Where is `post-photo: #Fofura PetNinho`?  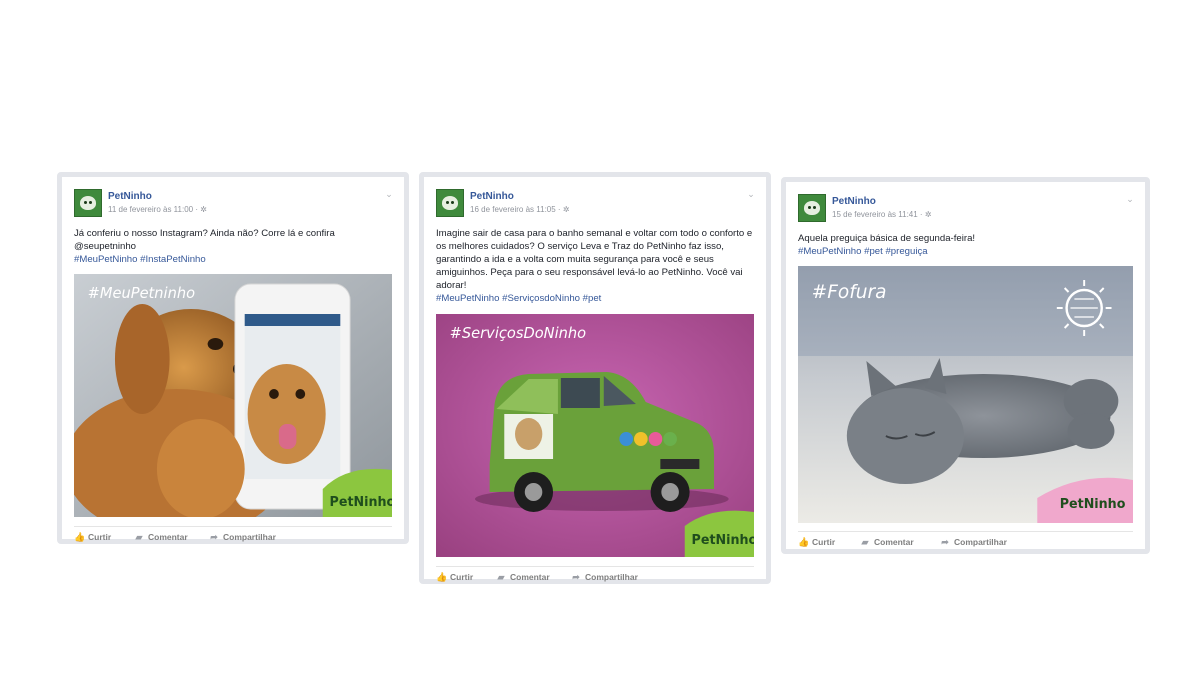 post-photo: #Fofura PetNinho is located at coordinates (965, 394).